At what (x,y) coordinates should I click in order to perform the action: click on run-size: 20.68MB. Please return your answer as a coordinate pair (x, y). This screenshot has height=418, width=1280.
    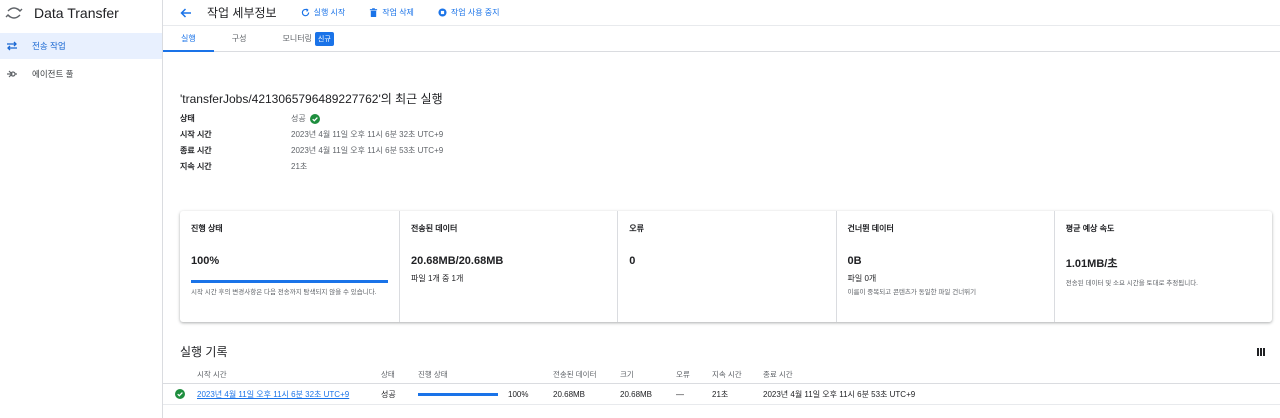
    Looking at the image, I should click on (636, 394).